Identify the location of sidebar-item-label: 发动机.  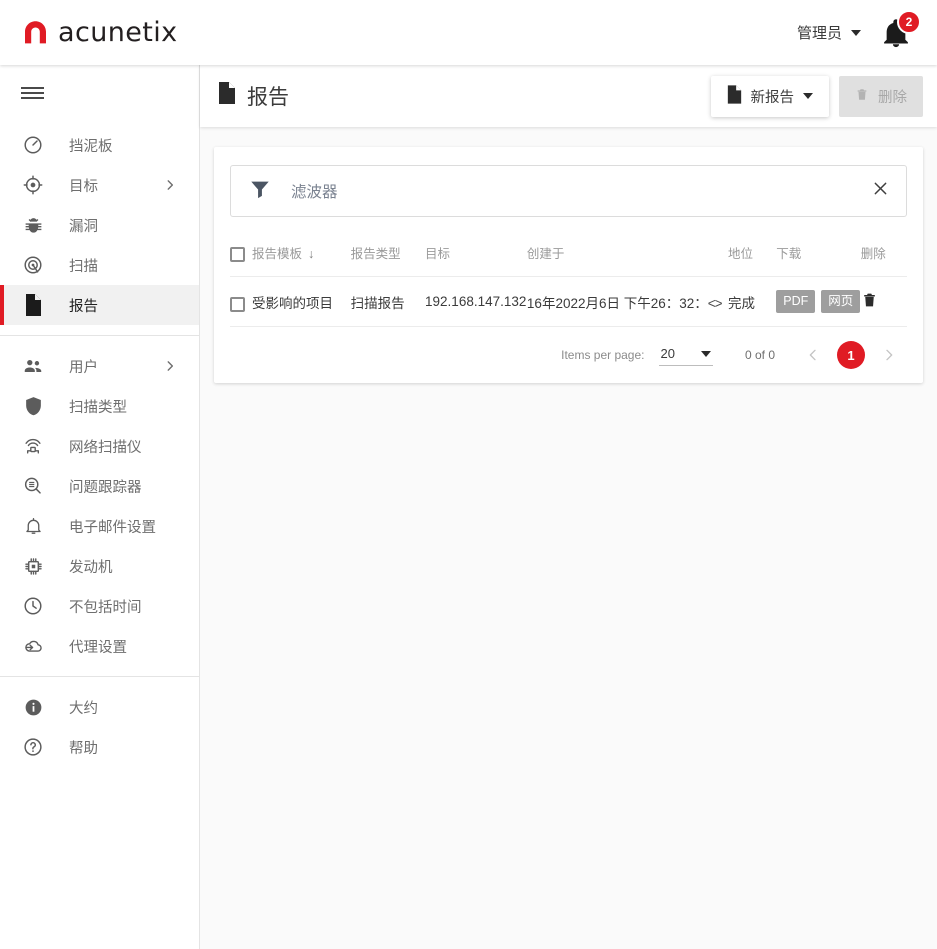
(91, 567).